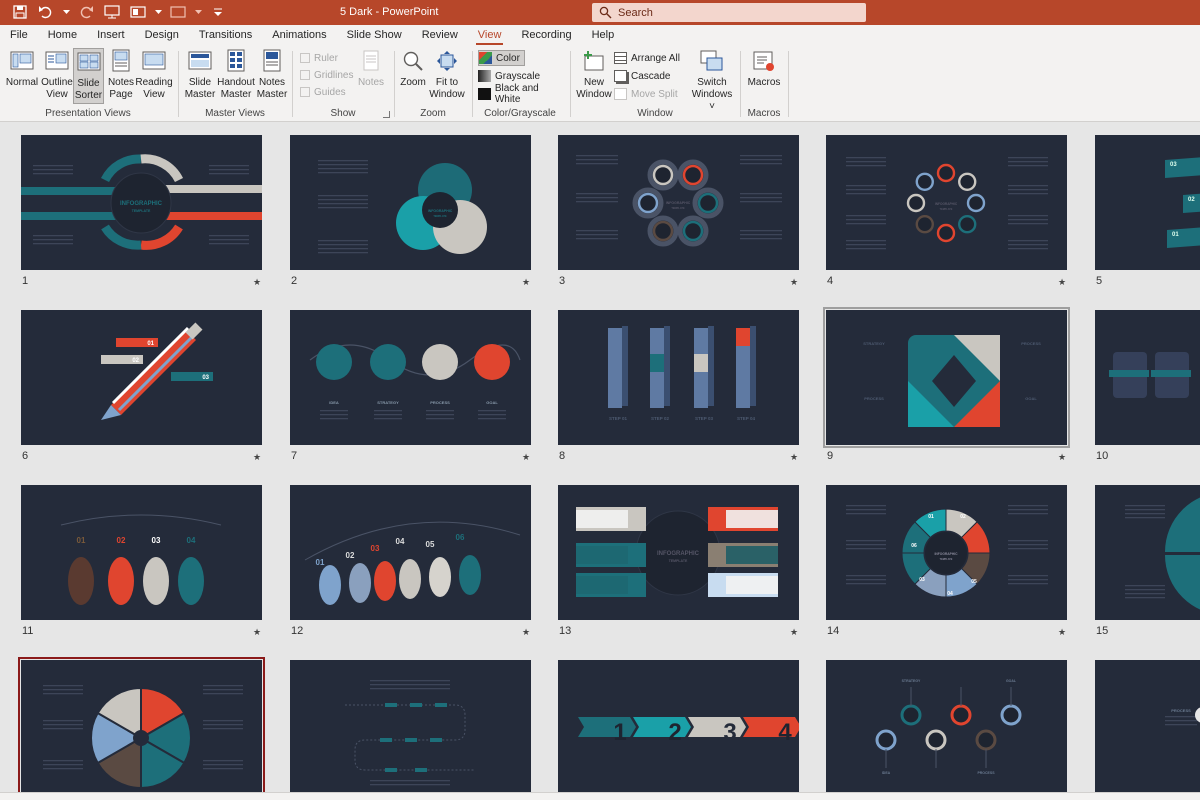 This screenshot has height=800, width=1200. Describe the element at coordinates (410, 552) in the screenshot. I see `slide-thumbnail-12: 01 02 03 04 05 06` at that location.